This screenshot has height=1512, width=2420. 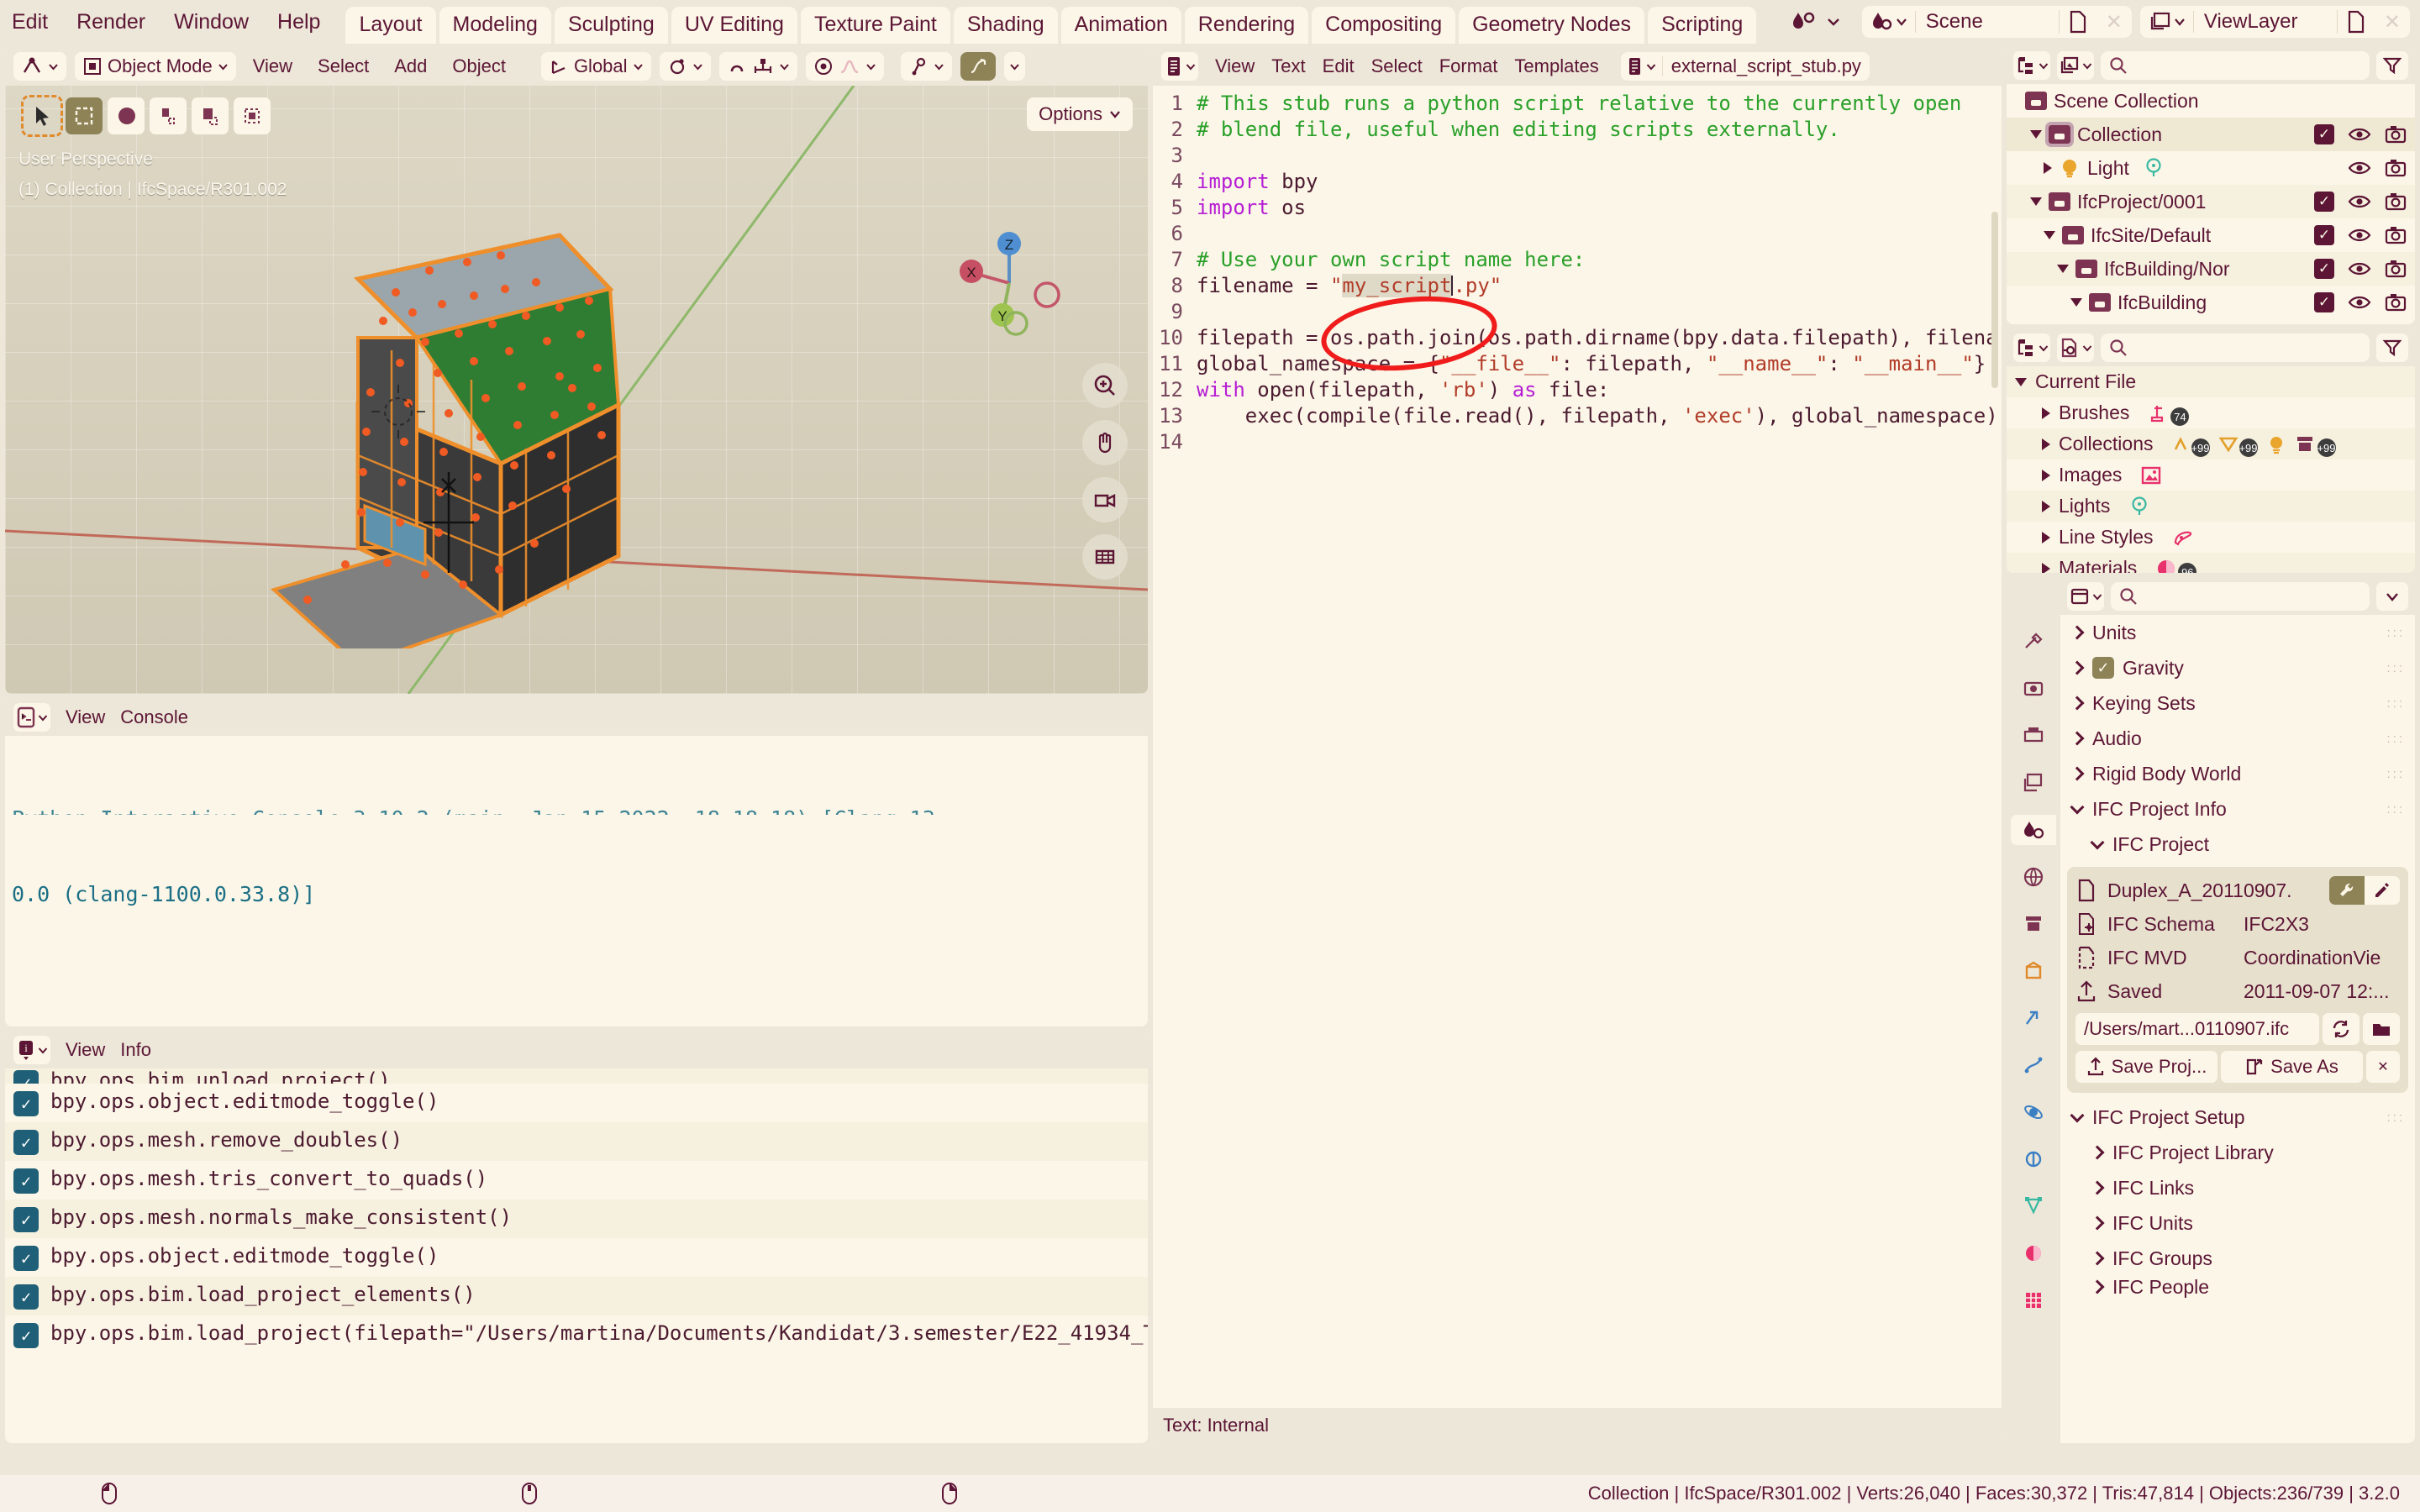 What do you see at coordinates (2383, 890) in the screenshot?
I see `pencil-icon` at bounding box center [2383, 890].